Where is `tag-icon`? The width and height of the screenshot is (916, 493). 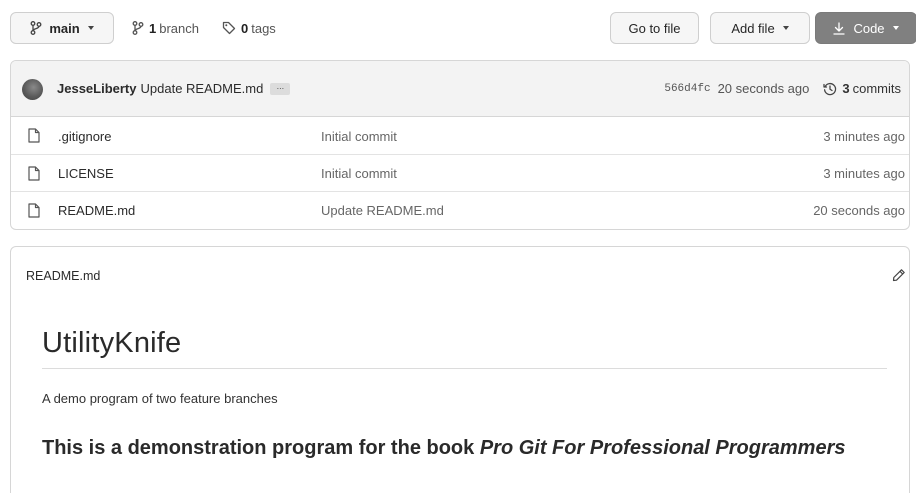 tag-icon is located at coordinates (229, 28).